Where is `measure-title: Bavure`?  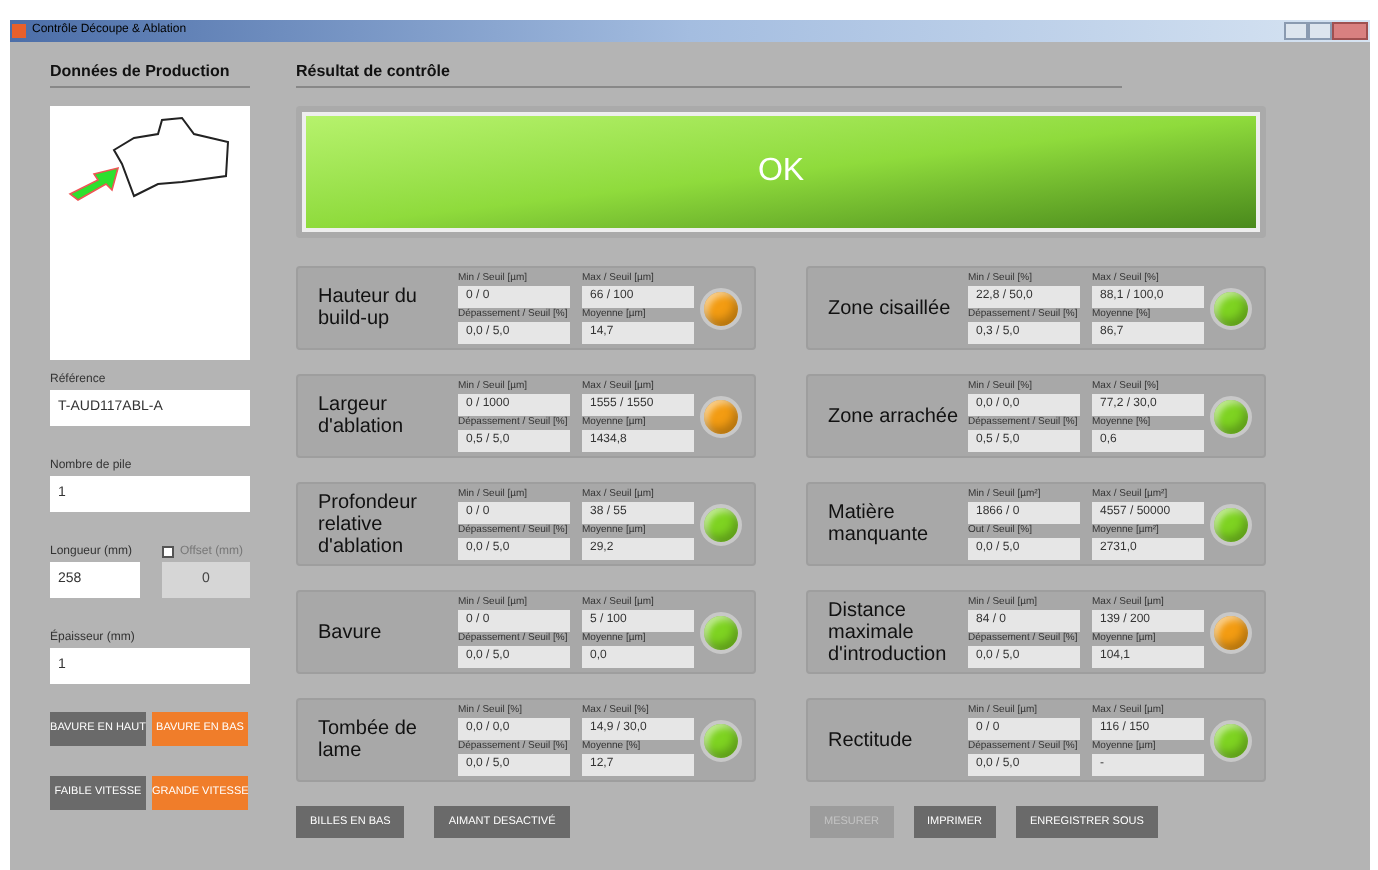
measure-title: Bavure is located at coordinates (351, 632).